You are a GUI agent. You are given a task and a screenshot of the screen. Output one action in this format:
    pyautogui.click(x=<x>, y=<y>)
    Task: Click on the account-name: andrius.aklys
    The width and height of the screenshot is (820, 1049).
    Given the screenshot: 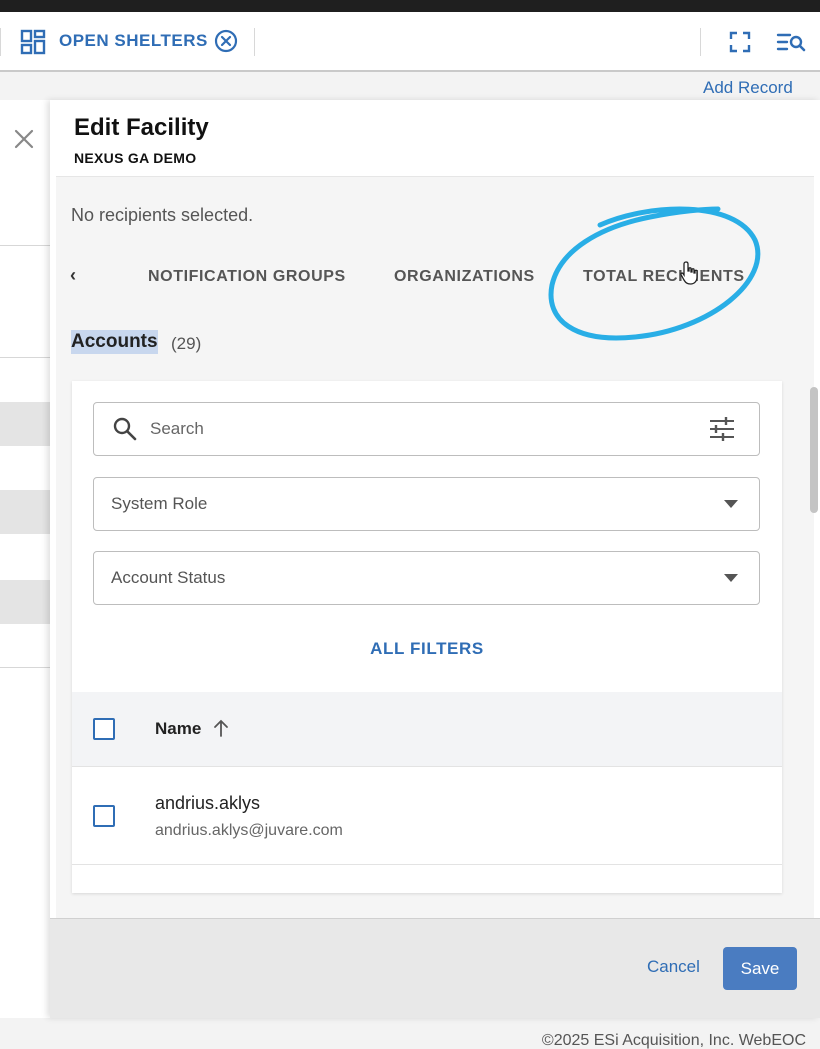 What is the action you would take?
    pyautogui.click(x=208, y=803)
    